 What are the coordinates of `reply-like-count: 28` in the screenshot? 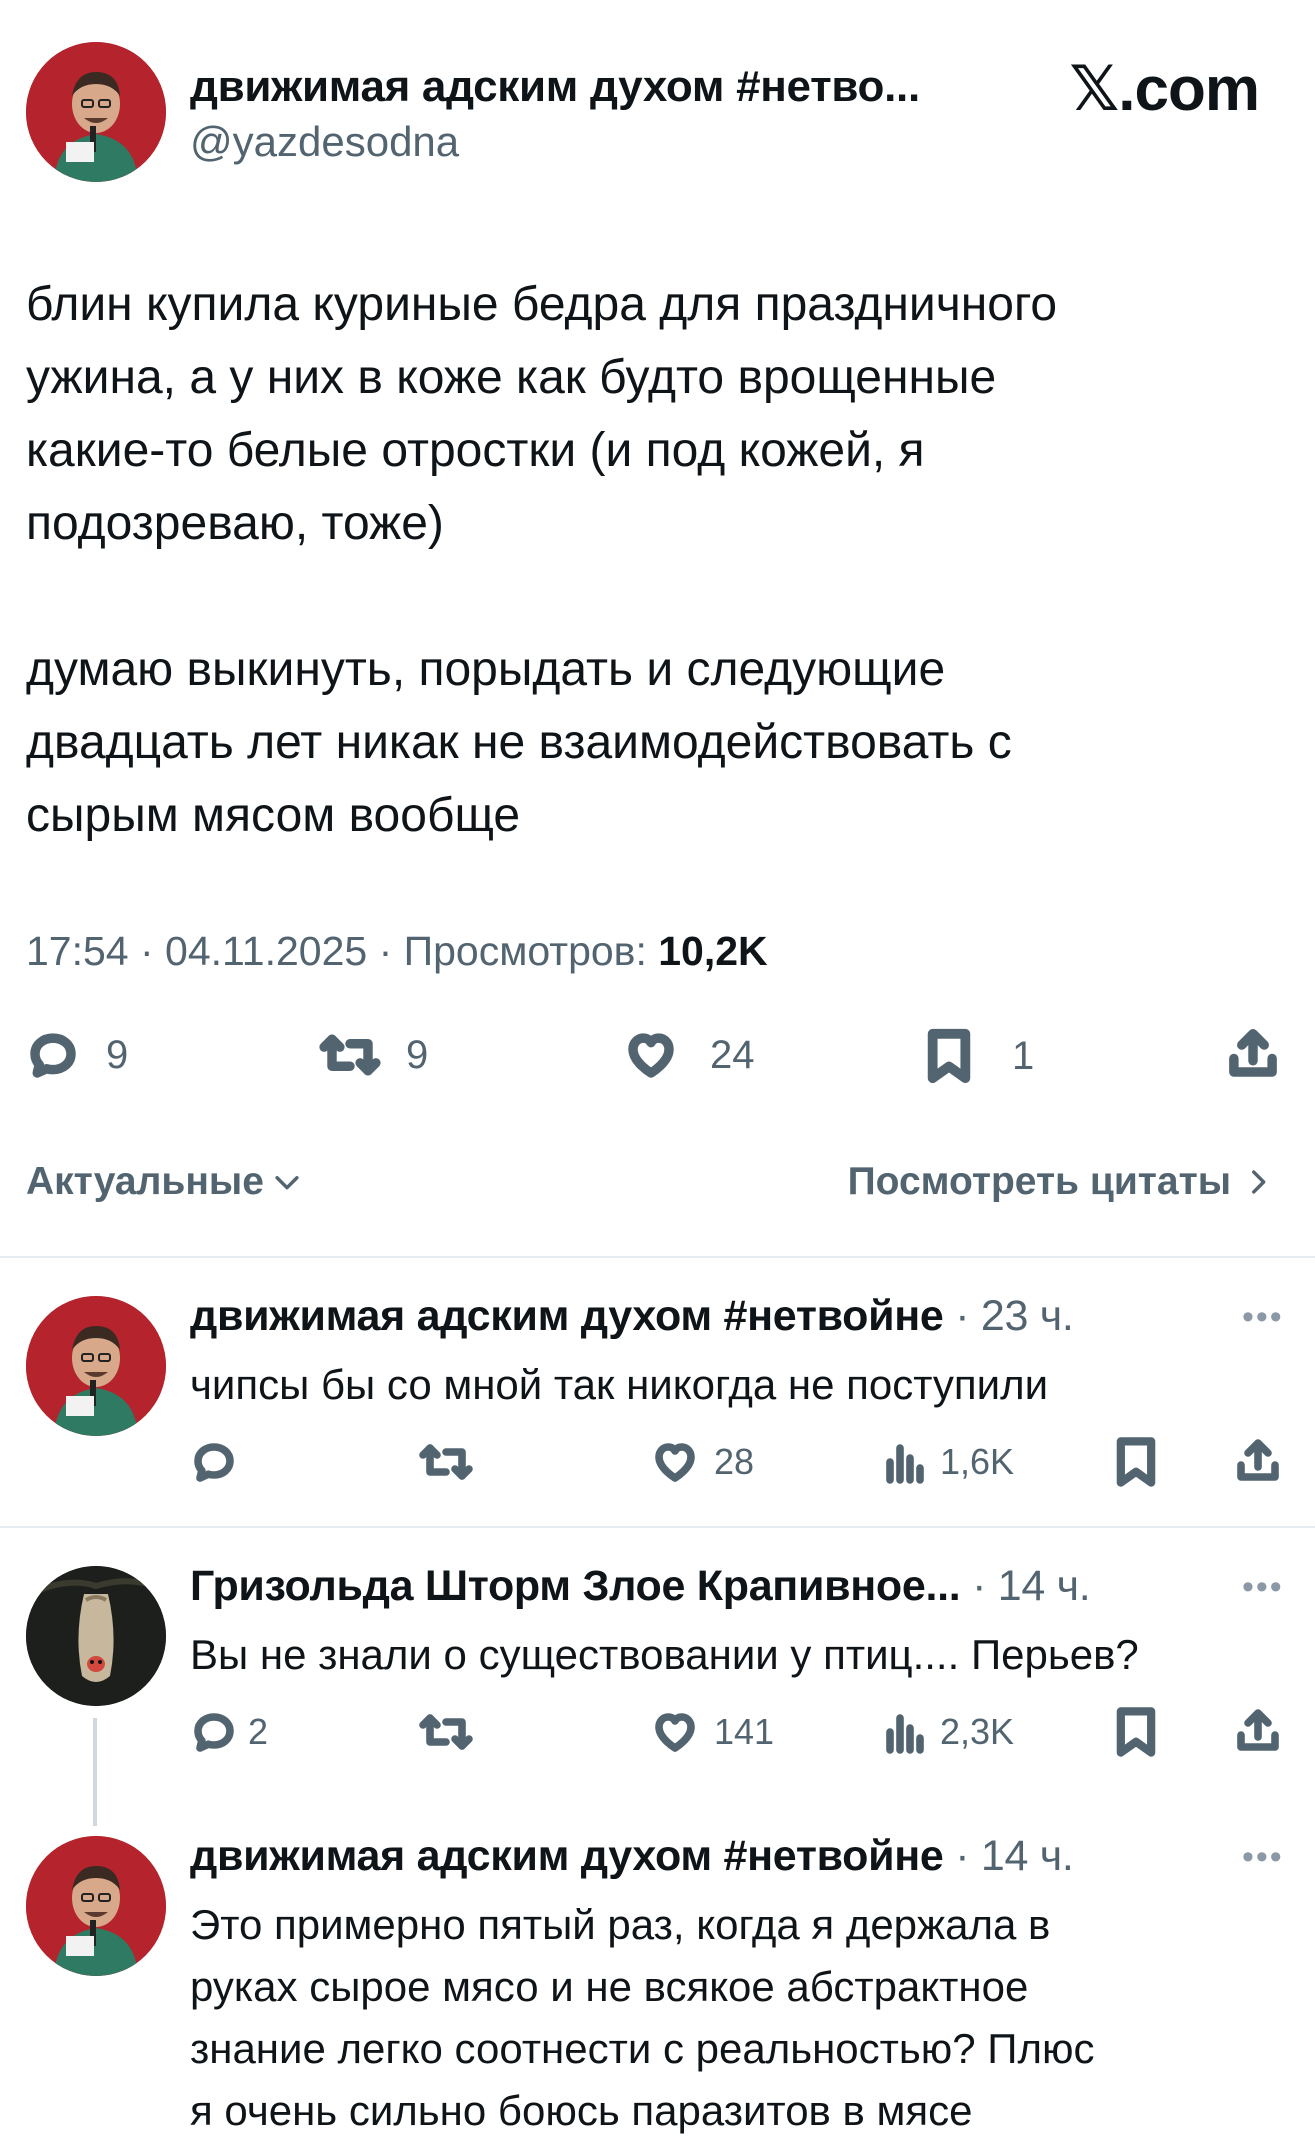 It's located at (734, 1461).